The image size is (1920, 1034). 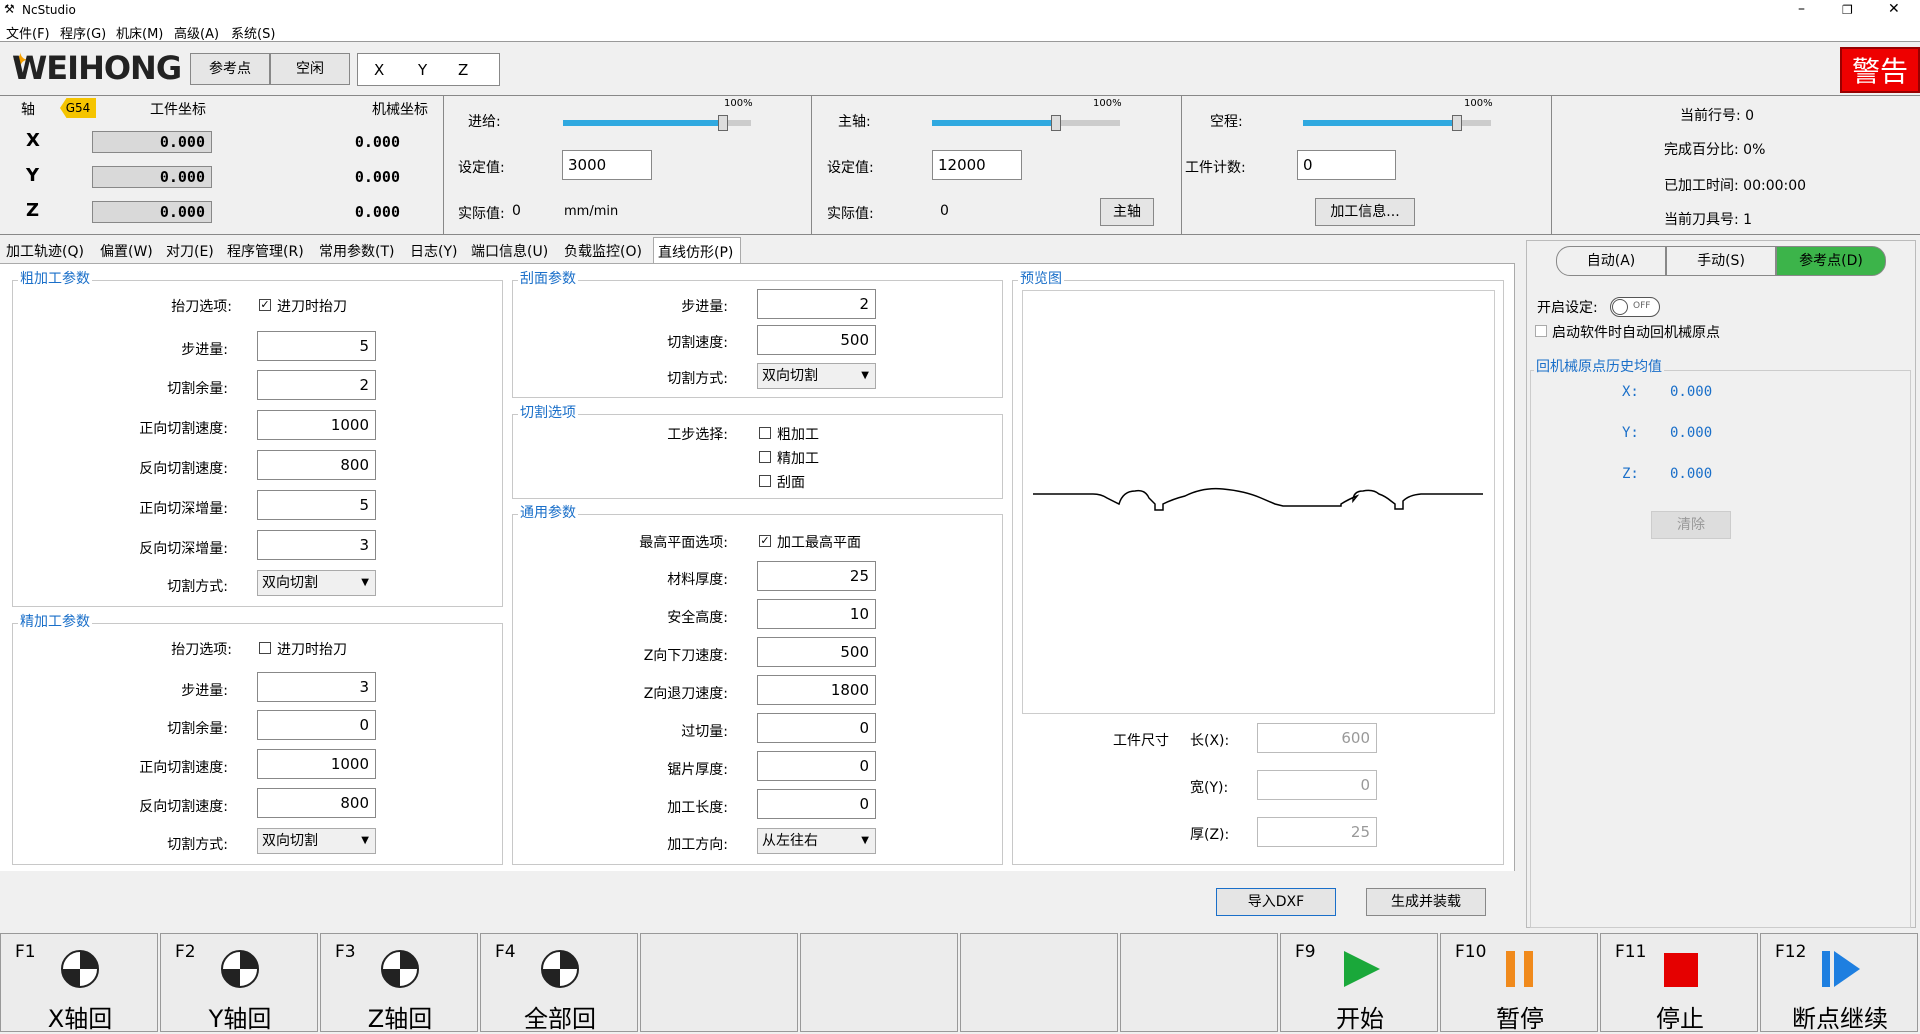 I want to click on rough-lift-text: 进刀时抬刀, so click(x=312, y=307).